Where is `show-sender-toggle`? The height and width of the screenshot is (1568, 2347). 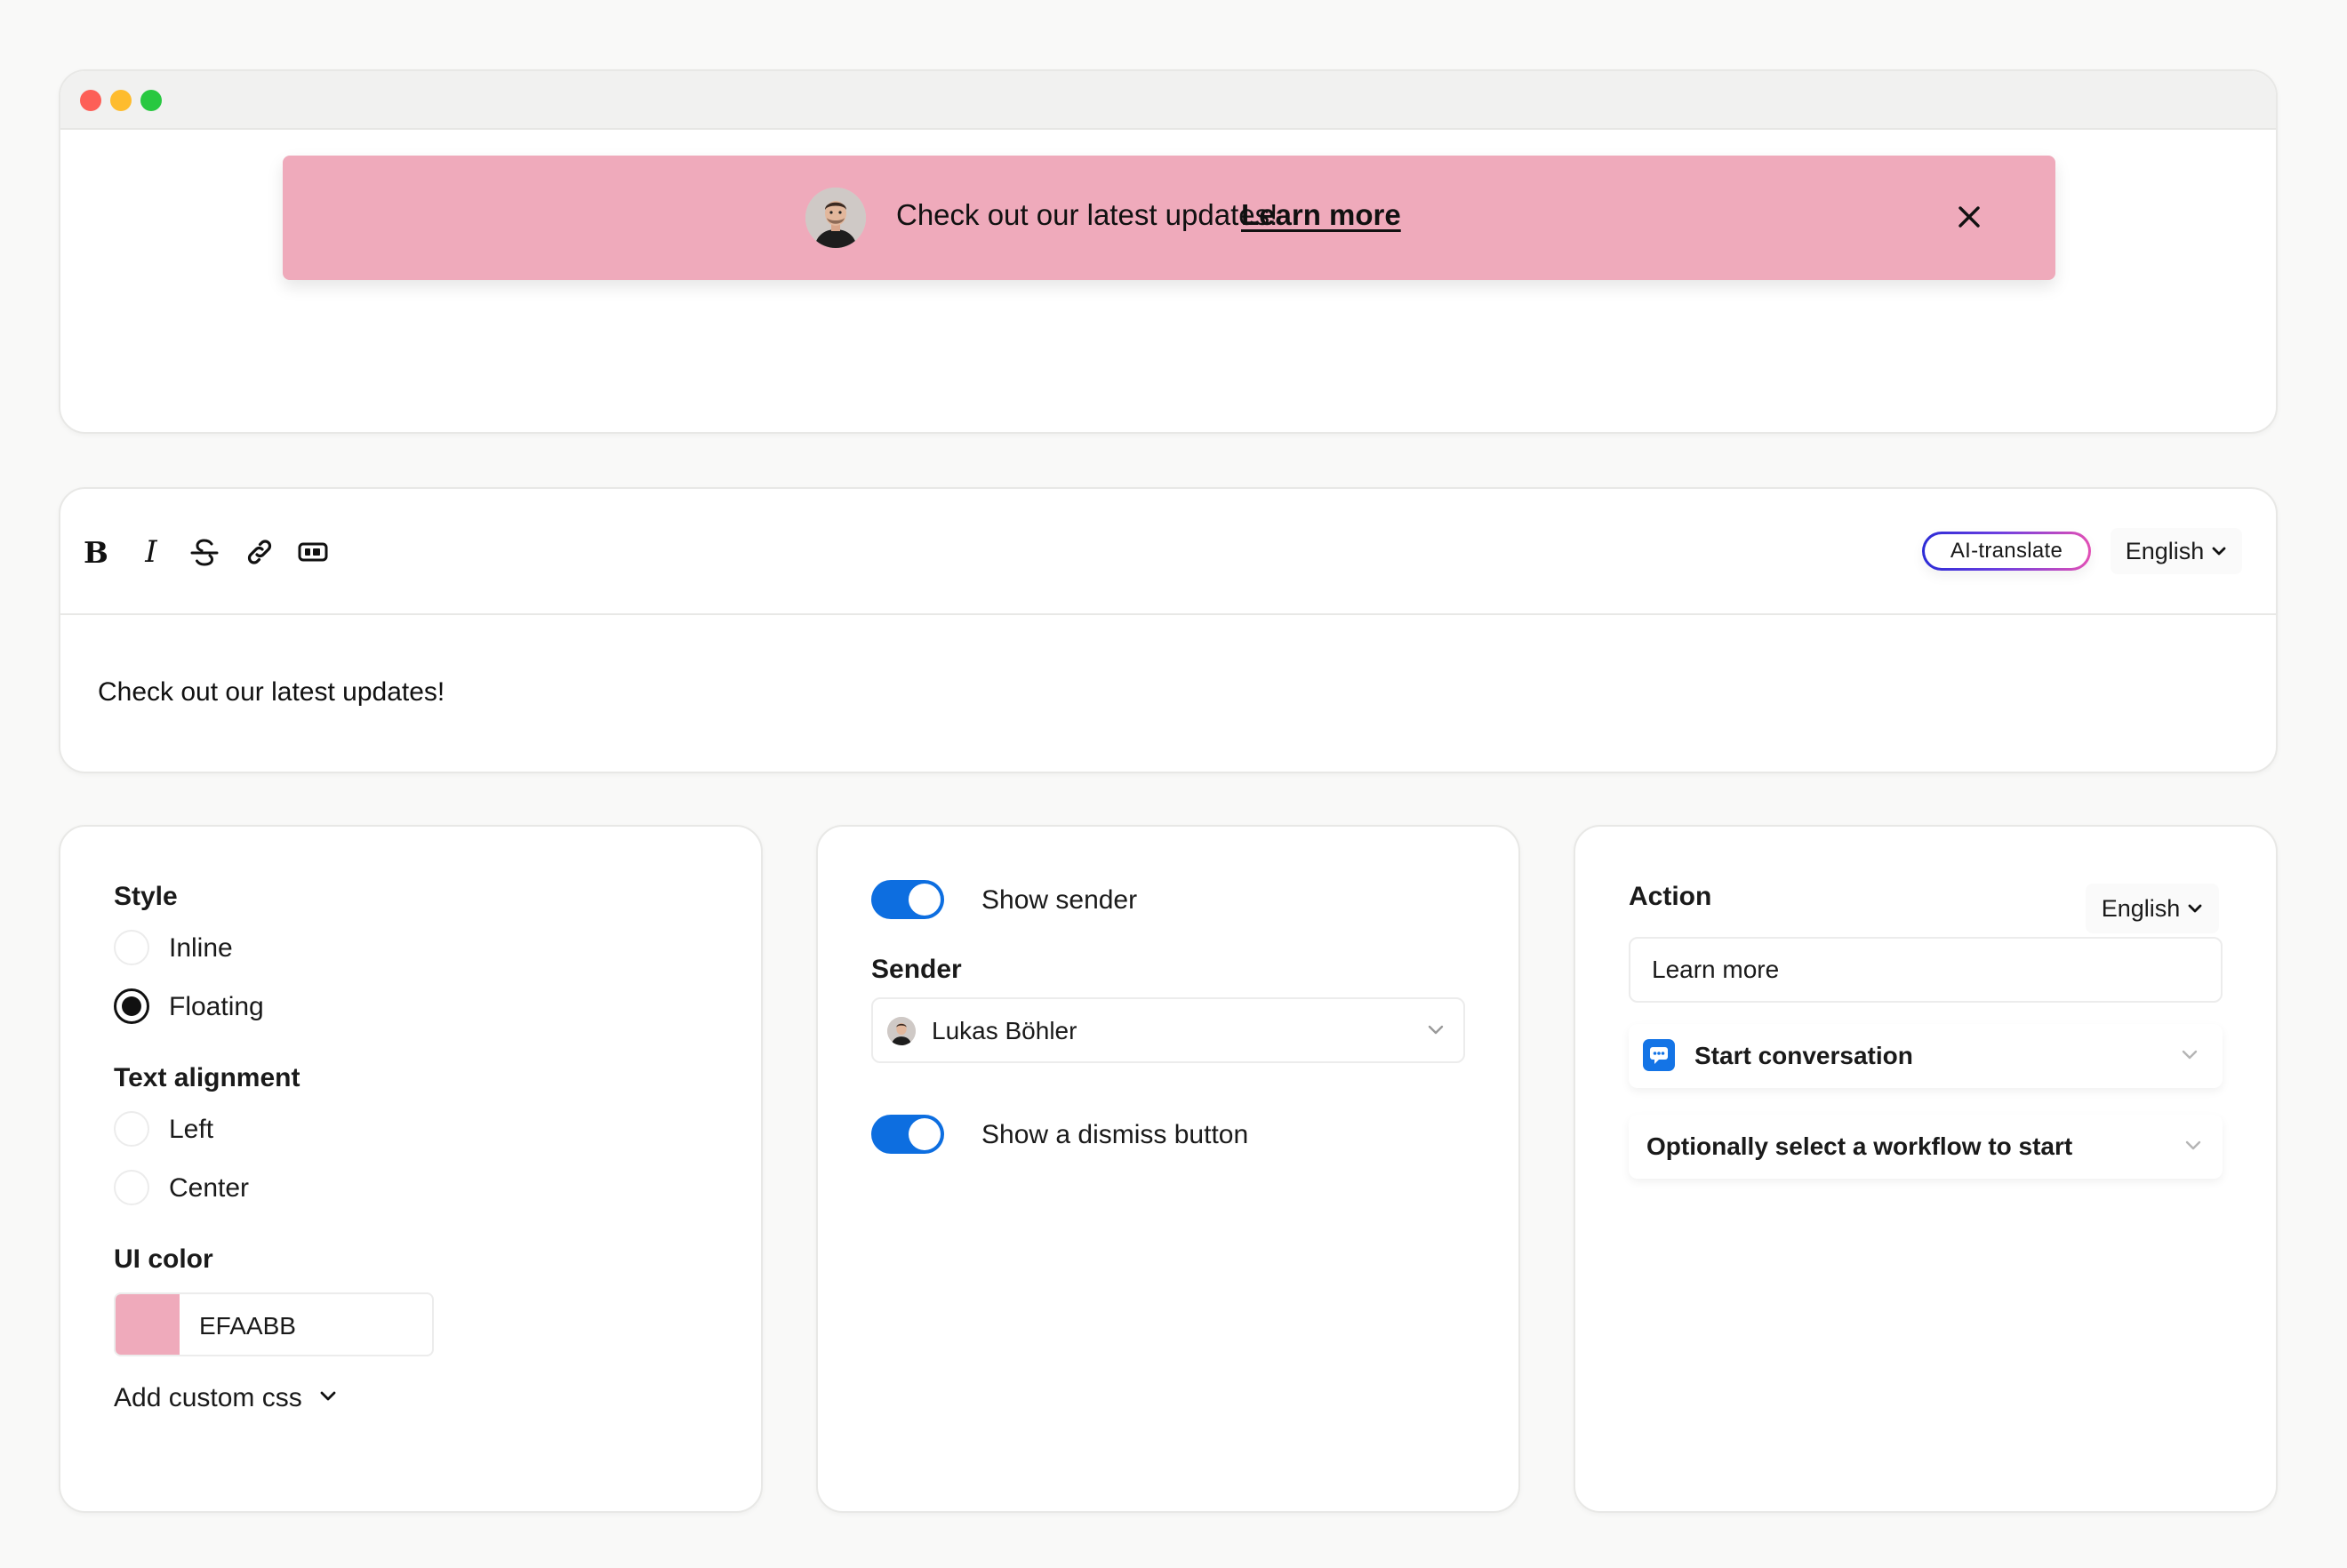
show-sender-toggle is located at coordinates (907, 899).